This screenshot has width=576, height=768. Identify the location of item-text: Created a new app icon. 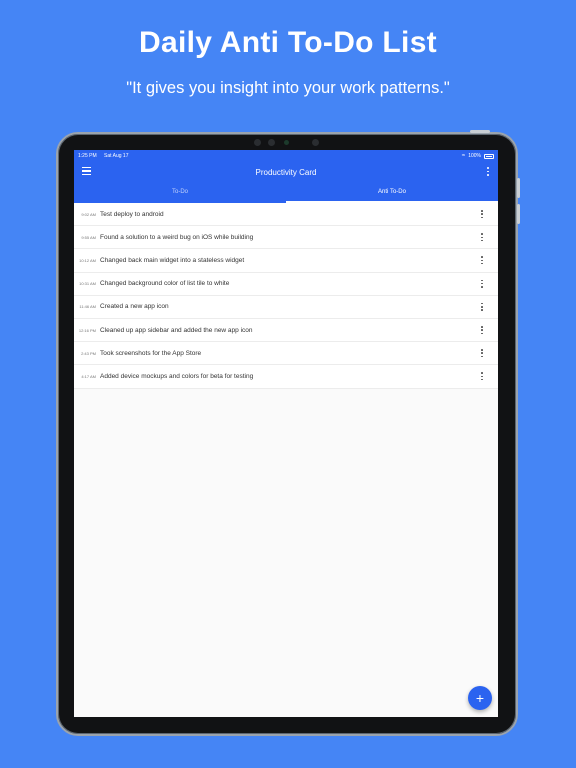
(134, 307).